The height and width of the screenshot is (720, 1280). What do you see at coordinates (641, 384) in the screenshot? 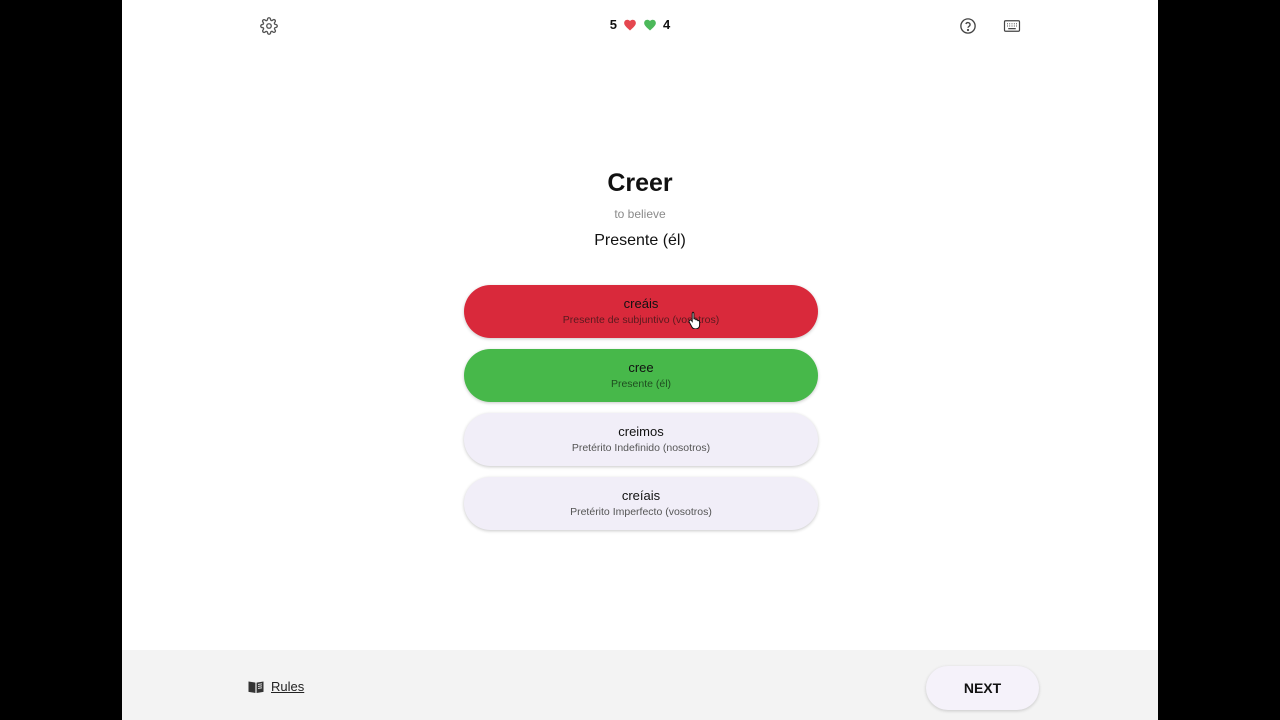
I see `option-description: Presente (él)` at bounding box center [641, 384].